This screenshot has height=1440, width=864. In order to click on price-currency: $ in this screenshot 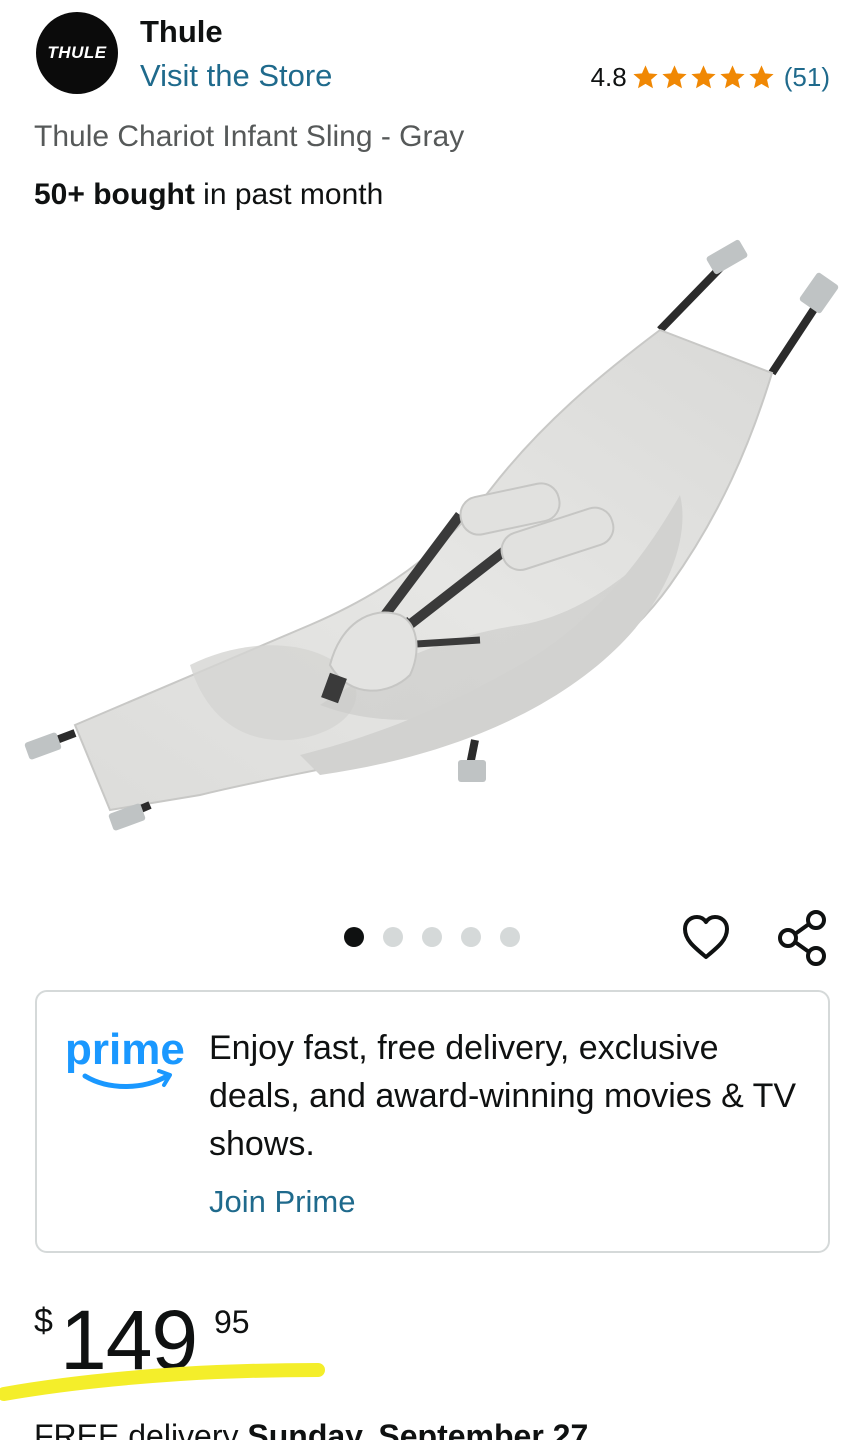, I will do `click(43, 1321)`.